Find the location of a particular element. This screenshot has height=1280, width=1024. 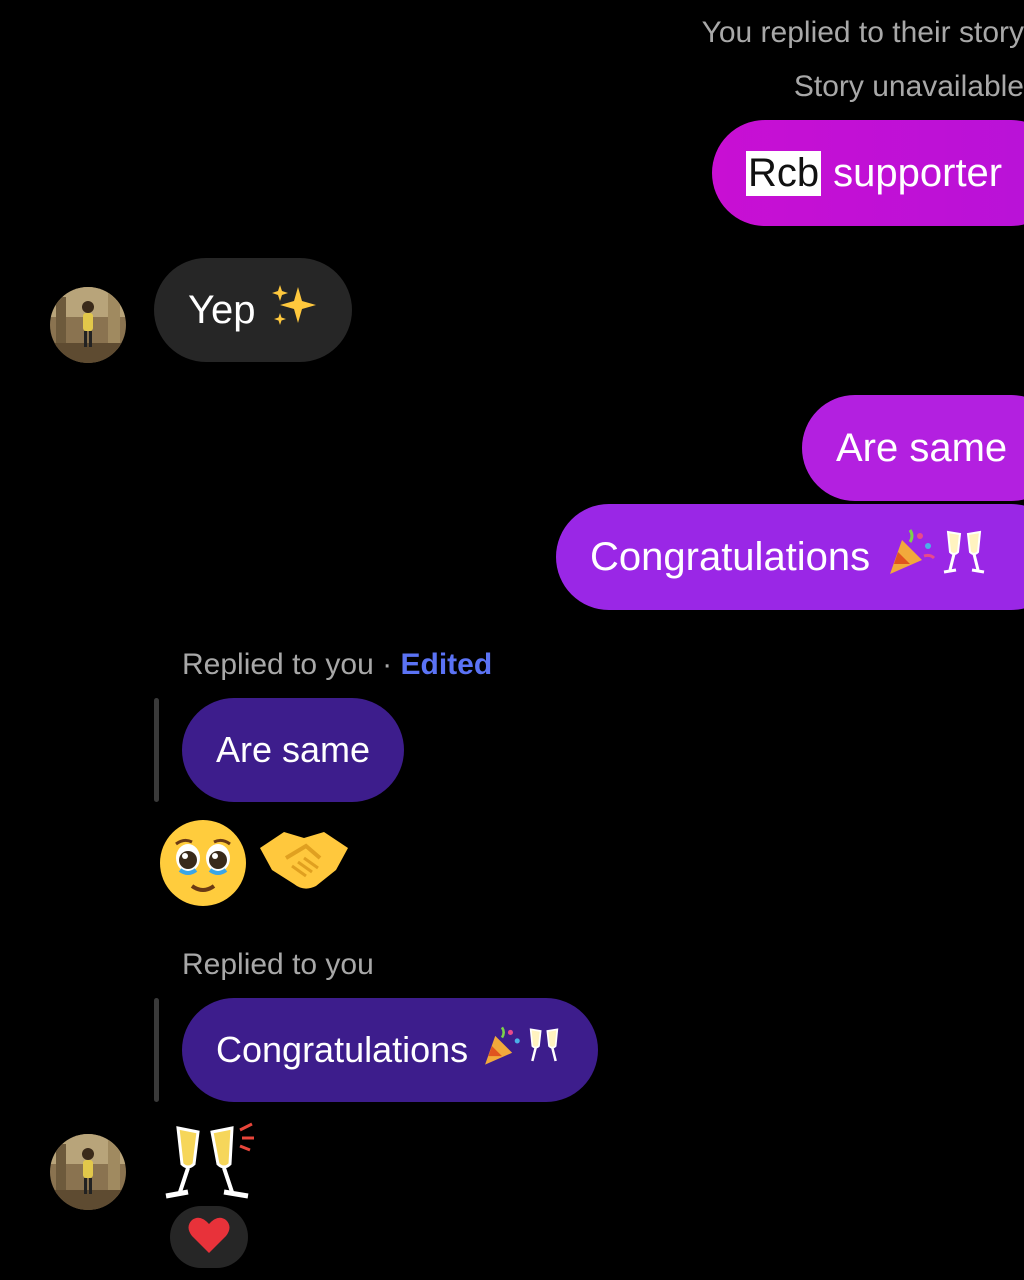

reaction-badge is located at coordinates (209, 1237).